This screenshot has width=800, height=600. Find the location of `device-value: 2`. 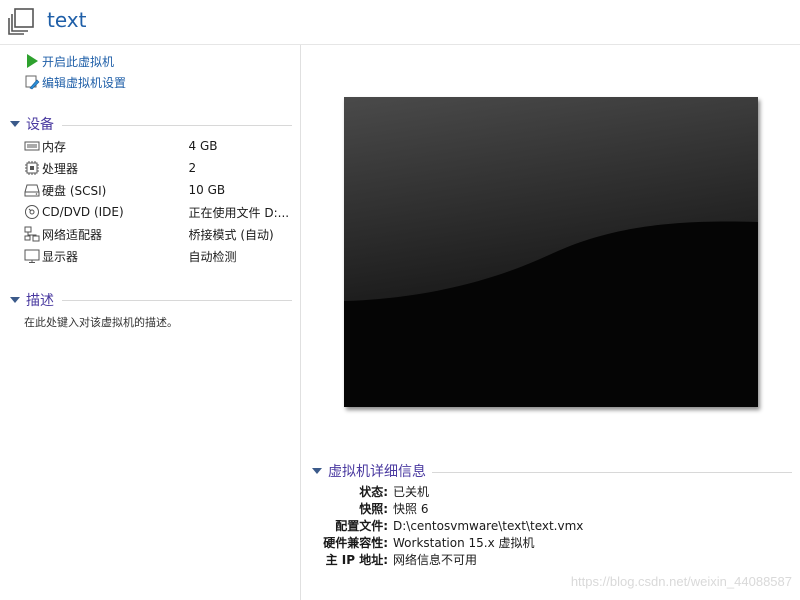

device-value: 2 is located at coordinates (192, 168).